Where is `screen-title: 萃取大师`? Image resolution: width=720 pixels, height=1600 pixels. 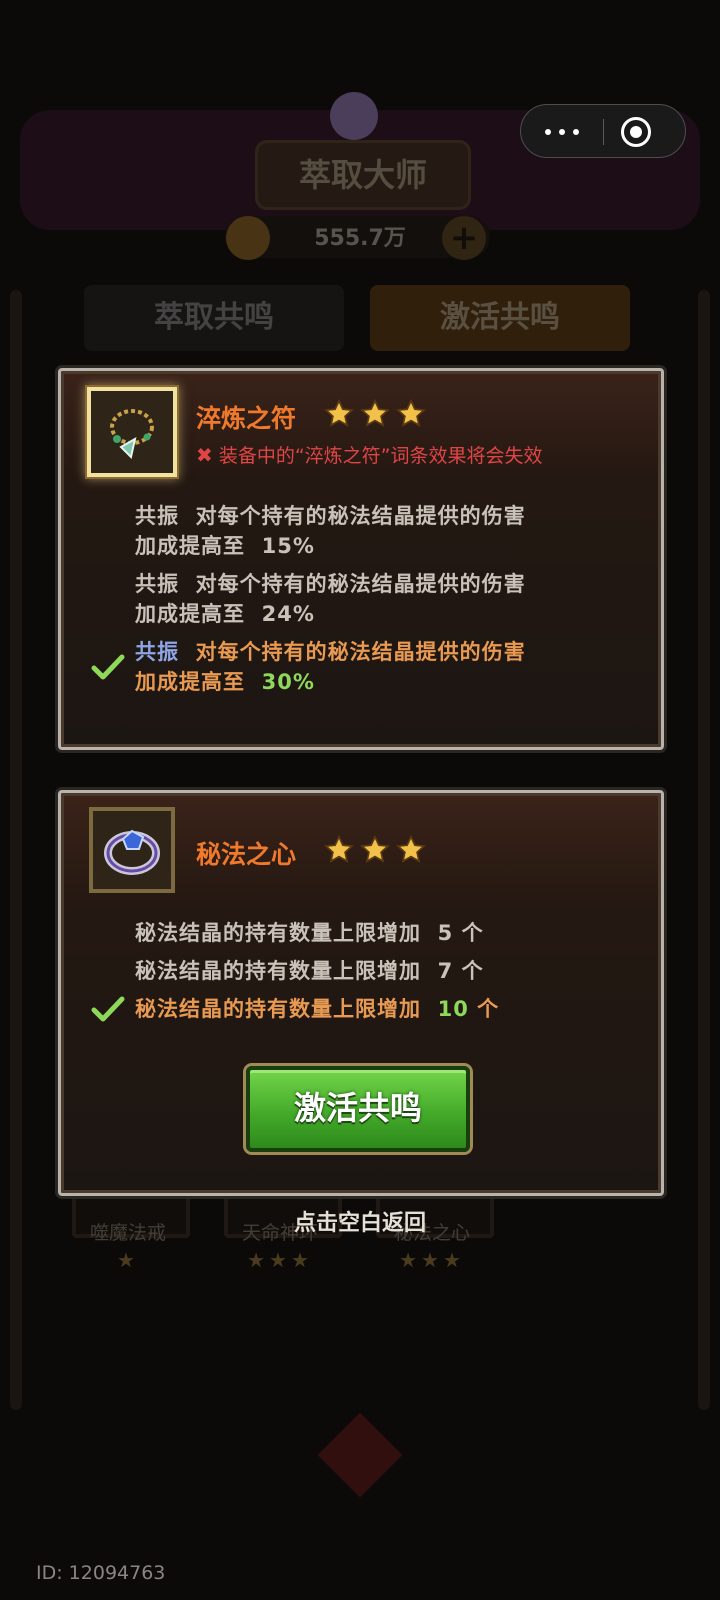
screen-title: 萃取大师 is located at coordinates (362, 175).